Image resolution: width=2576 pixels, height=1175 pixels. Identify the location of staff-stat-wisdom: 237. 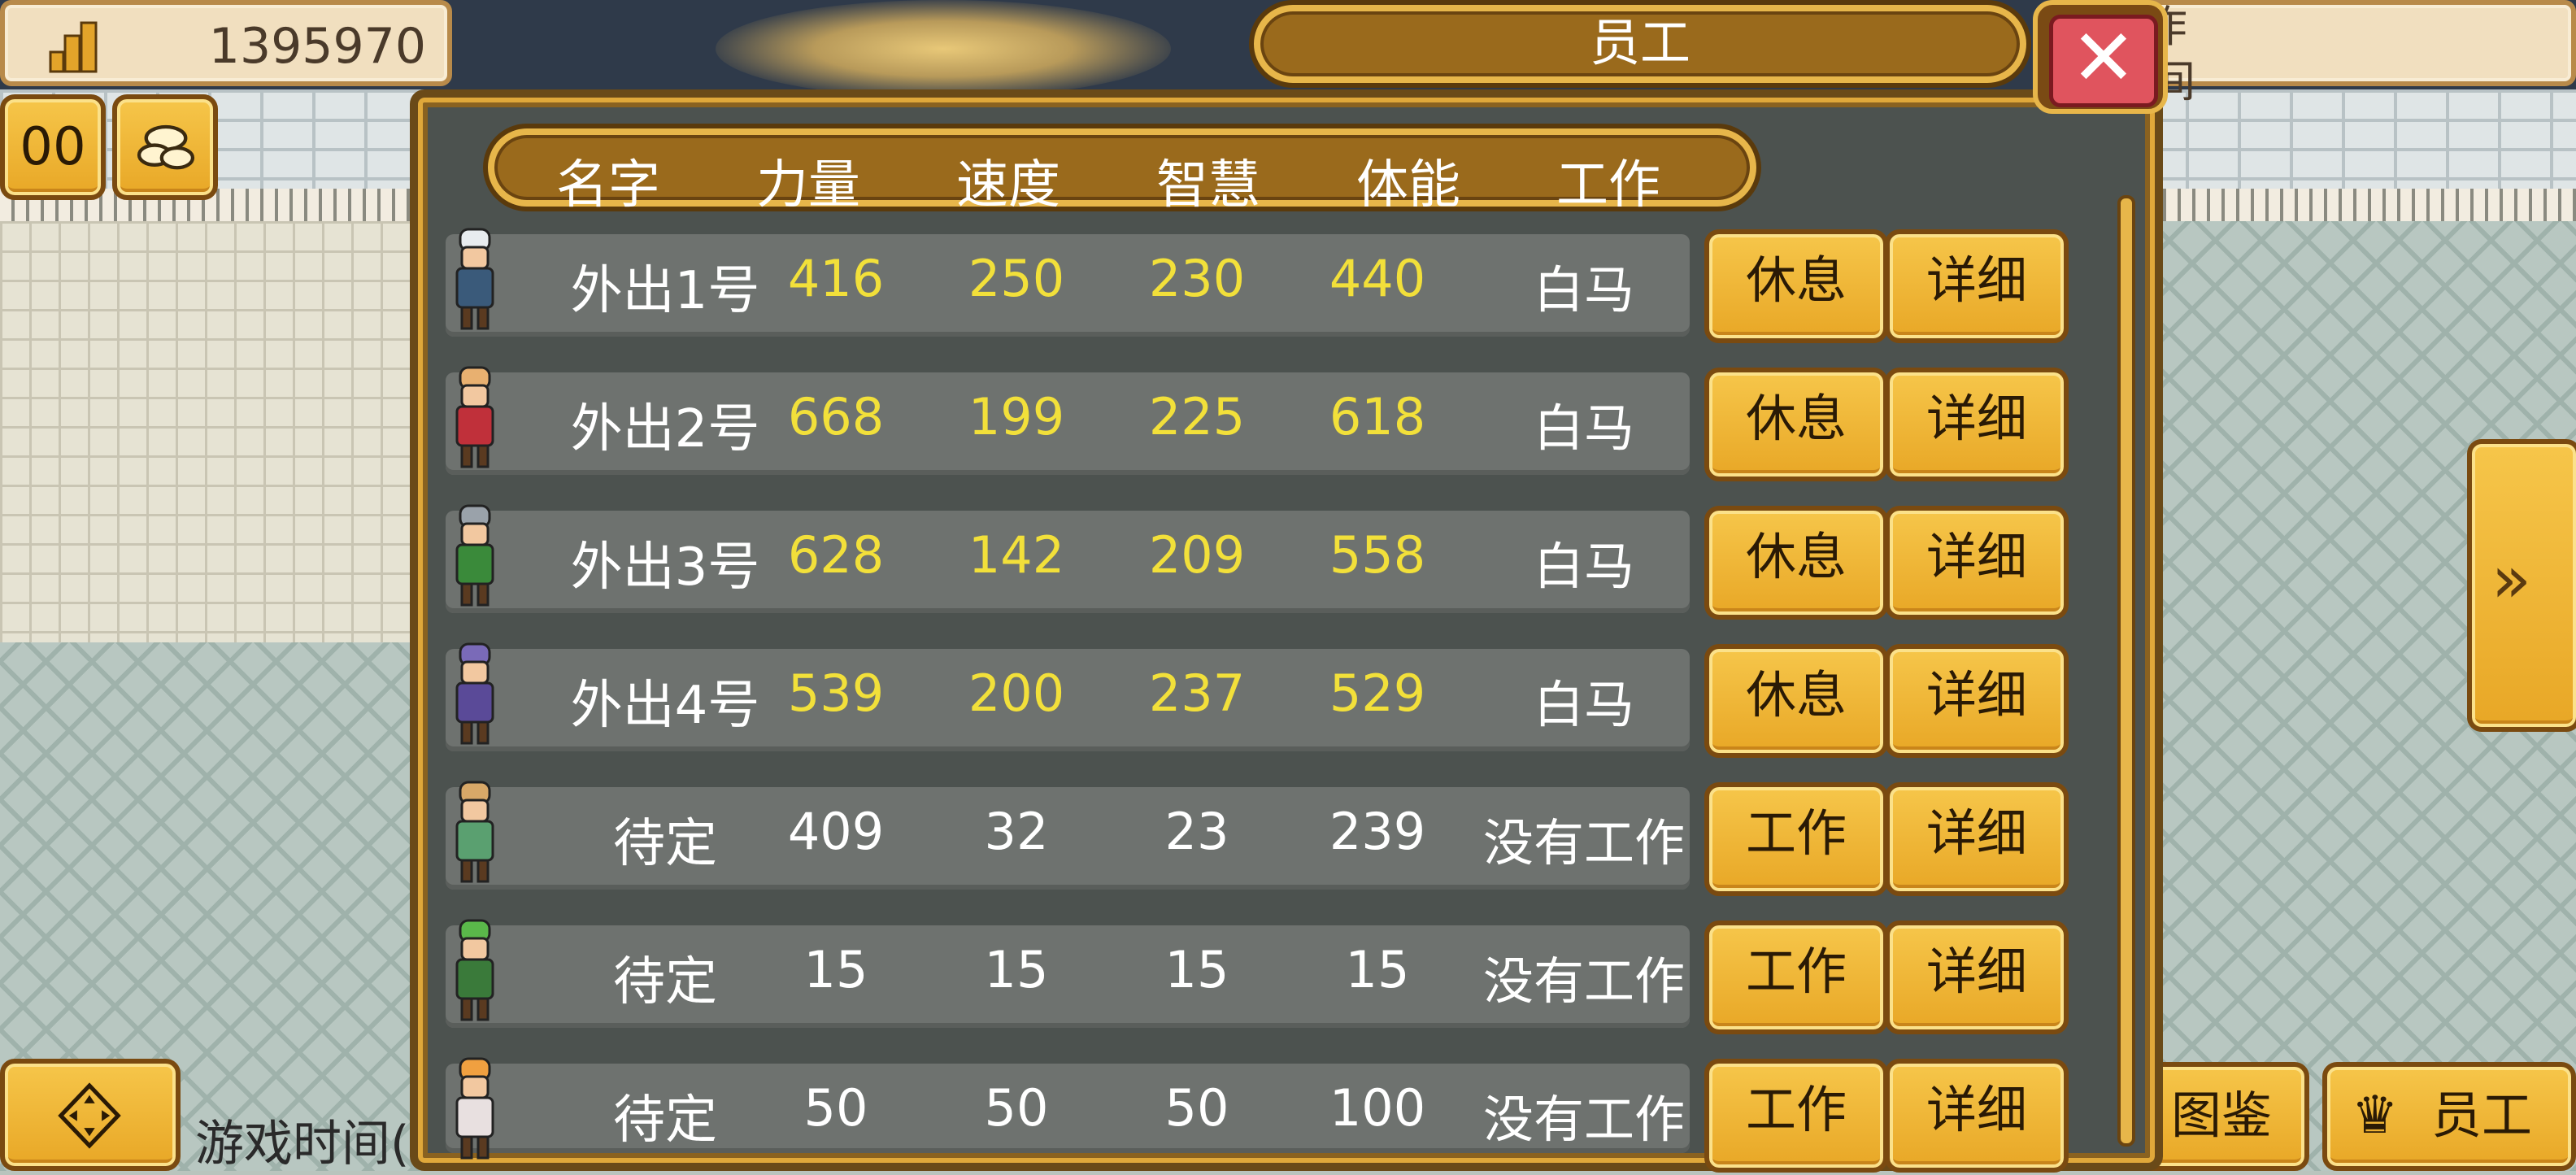
(1197, 694).